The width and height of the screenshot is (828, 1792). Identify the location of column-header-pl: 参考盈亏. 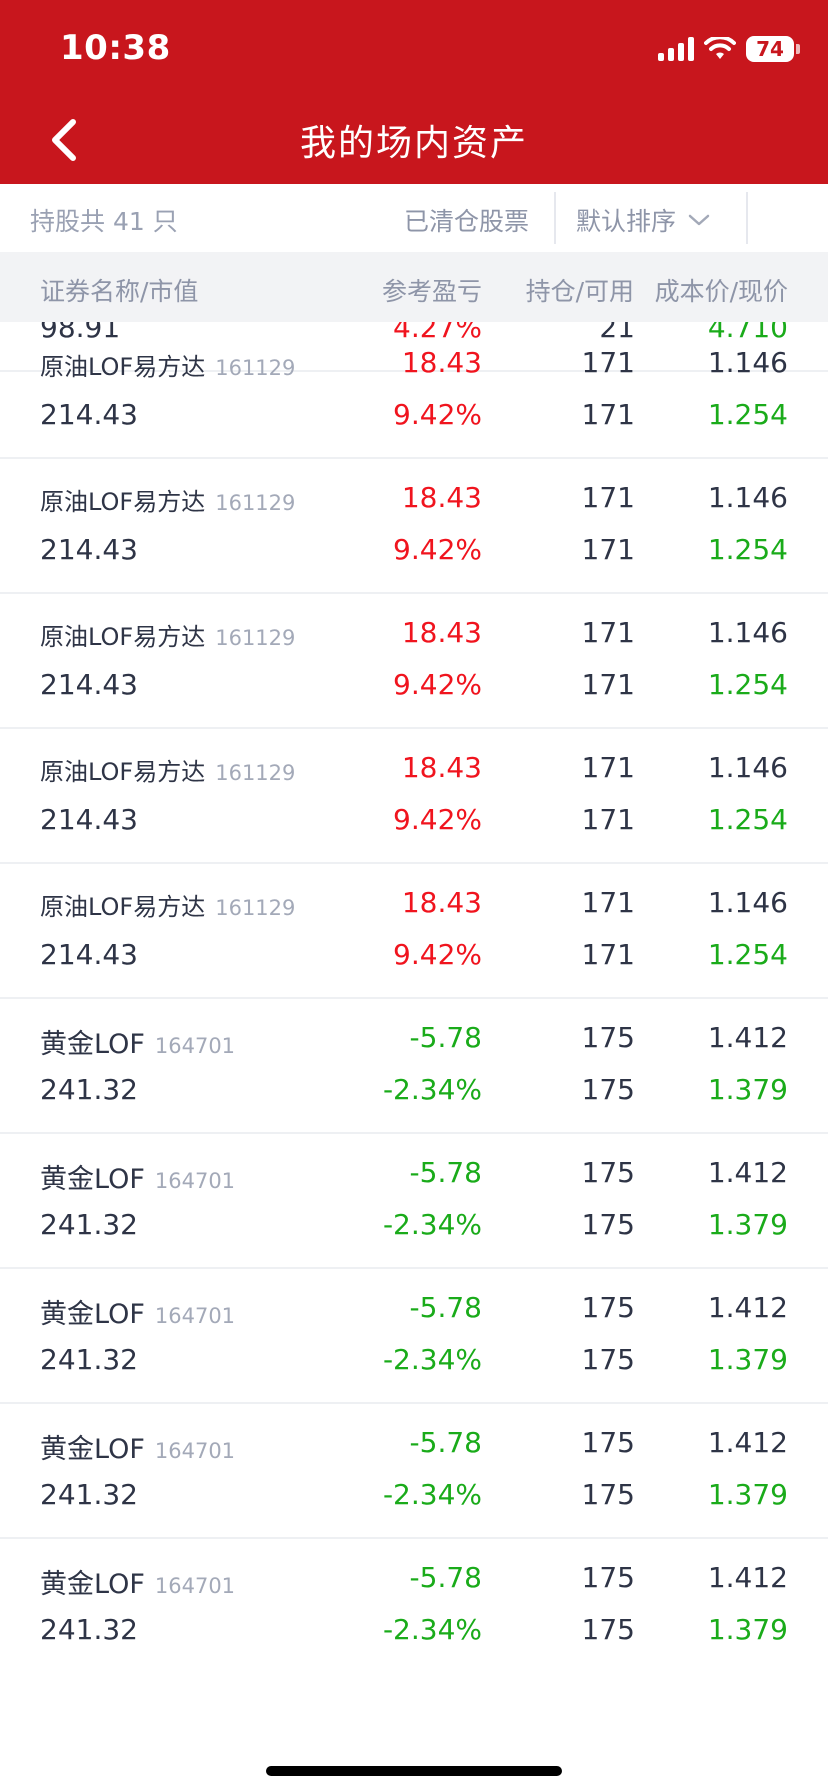
(431, 291).